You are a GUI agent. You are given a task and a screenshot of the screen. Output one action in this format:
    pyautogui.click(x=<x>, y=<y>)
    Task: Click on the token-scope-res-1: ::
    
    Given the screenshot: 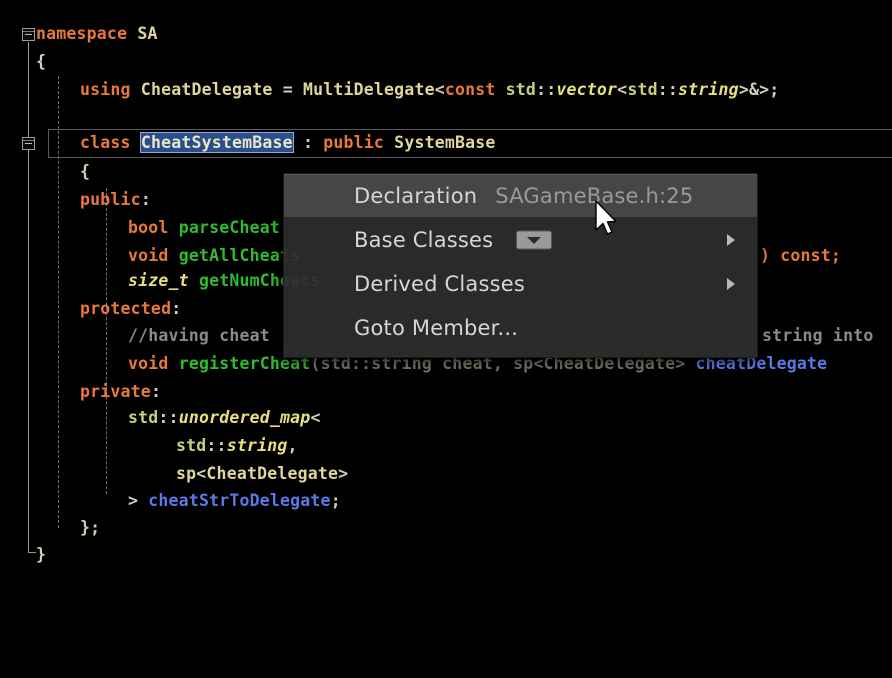 What is the action you would take?
    pyautogui.click(x=546, y=89)
    